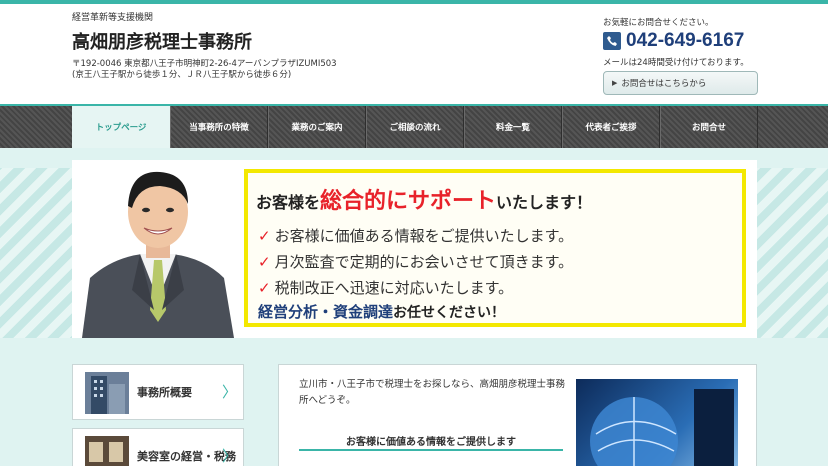 Image resolution: width=828 pixels, height=466 pixels. I want to click on nav-item-greeting: 代表者ご挨拶, so click(611, 127).